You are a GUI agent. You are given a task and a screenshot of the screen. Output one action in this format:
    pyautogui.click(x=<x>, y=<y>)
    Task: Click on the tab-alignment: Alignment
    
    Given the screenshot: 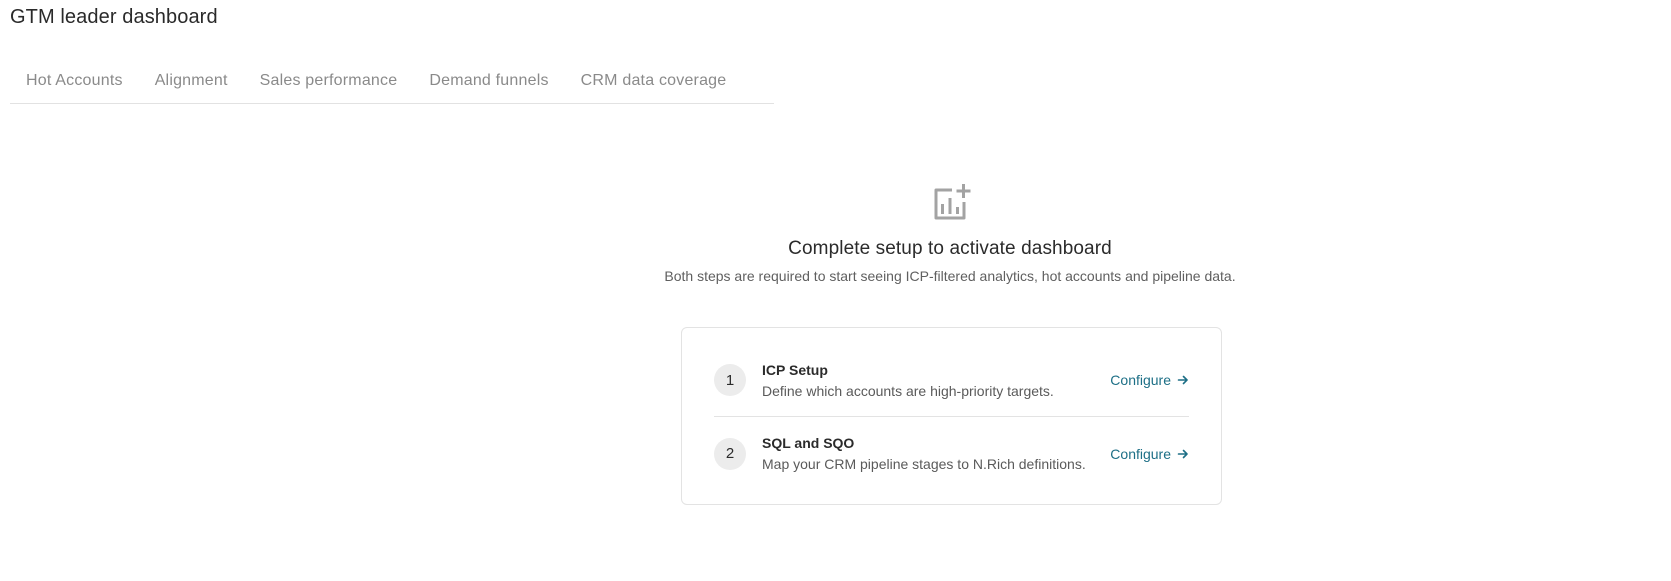 What is the action you would take?
    pyautogui.click(x=191, y=82)
    